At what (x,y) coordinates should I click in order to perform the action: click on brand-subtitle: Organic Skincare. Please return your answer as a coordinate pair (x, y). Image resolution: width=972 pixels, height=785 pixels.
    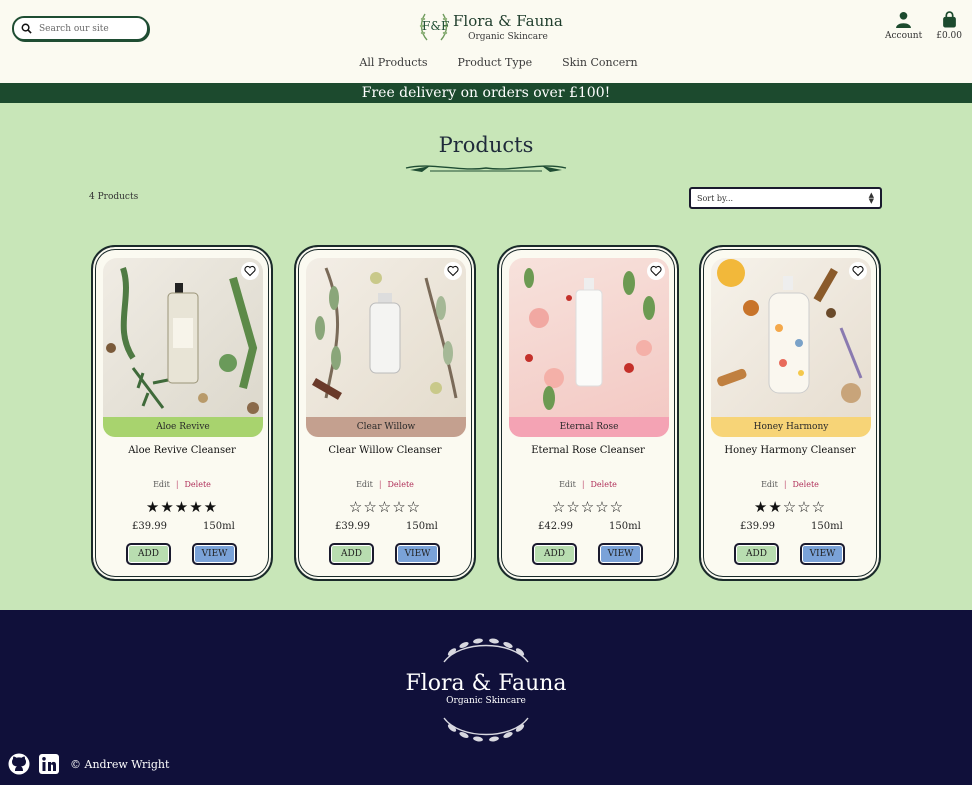
    Looking at the image, I should click on (508, 37).